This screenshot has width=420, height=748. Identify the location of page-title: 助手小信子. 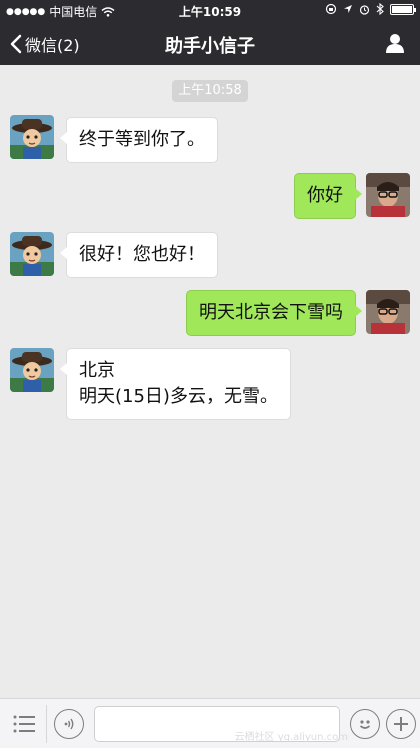
(210, 46).